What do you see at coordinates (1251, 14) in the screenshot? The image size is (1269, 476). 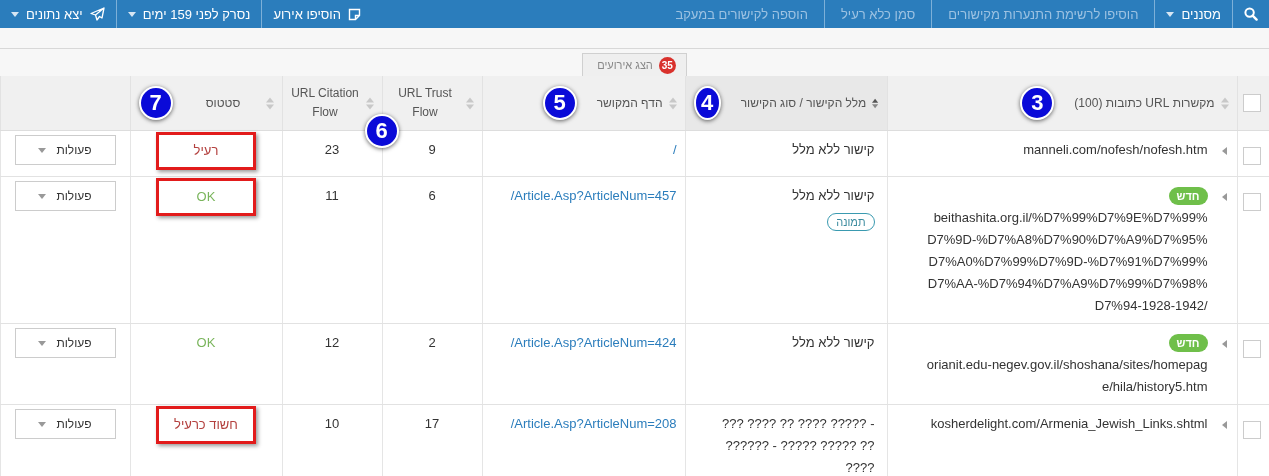 I see `search-icon` at bounding box center [1251, 14].